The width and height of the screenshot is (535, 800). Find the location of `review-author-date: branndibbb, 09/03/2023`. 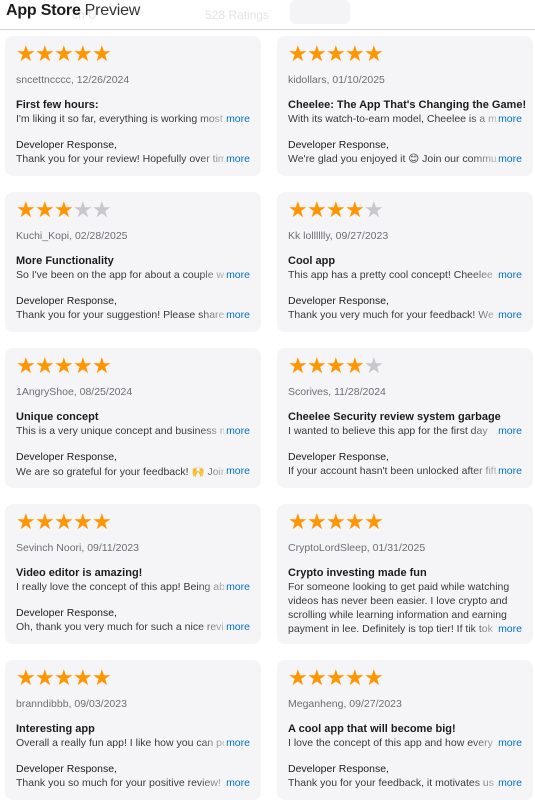

review-author-date: branndibbb, 09/03/2023 is located at coordinates (71, 704).